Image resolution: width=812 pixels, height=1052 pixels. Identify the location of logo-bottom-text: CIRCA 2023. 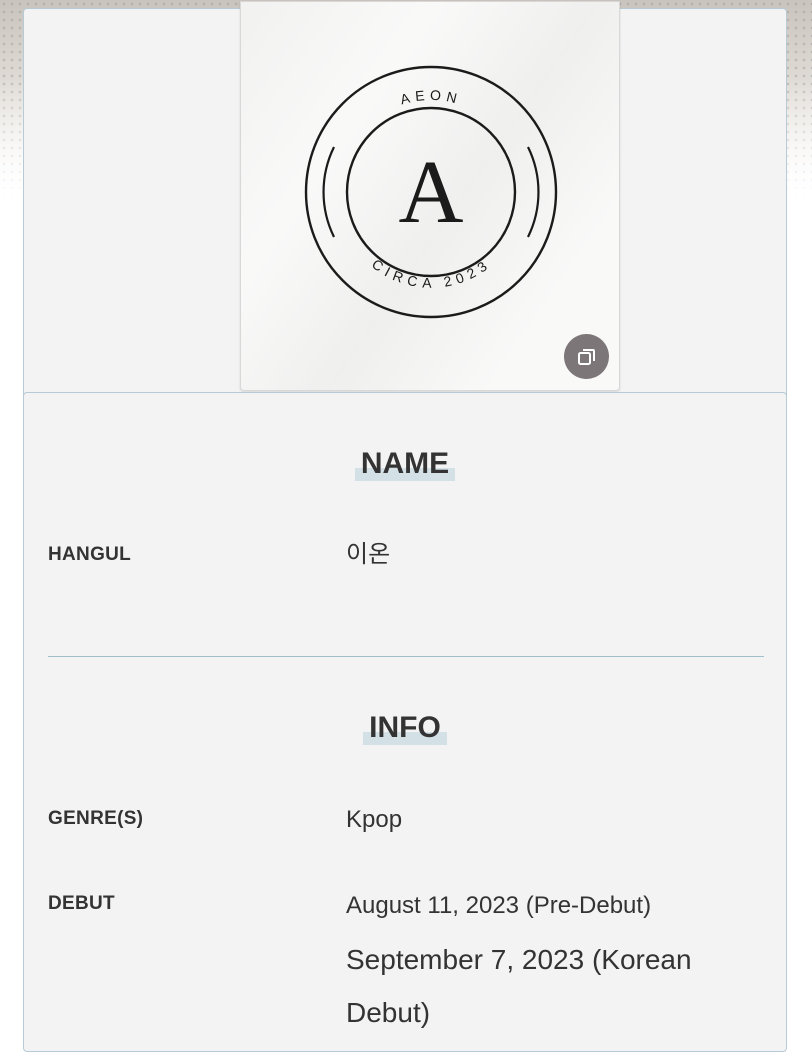
(429, 273).